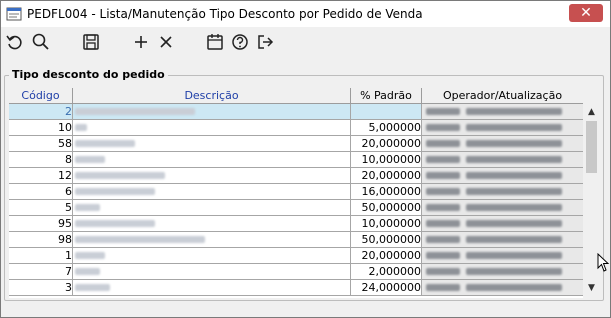 This screenshot has height=318, width=611. Describe the element at coordinates (166, 42) in the screenshot. I see `delete-icon` at that location.